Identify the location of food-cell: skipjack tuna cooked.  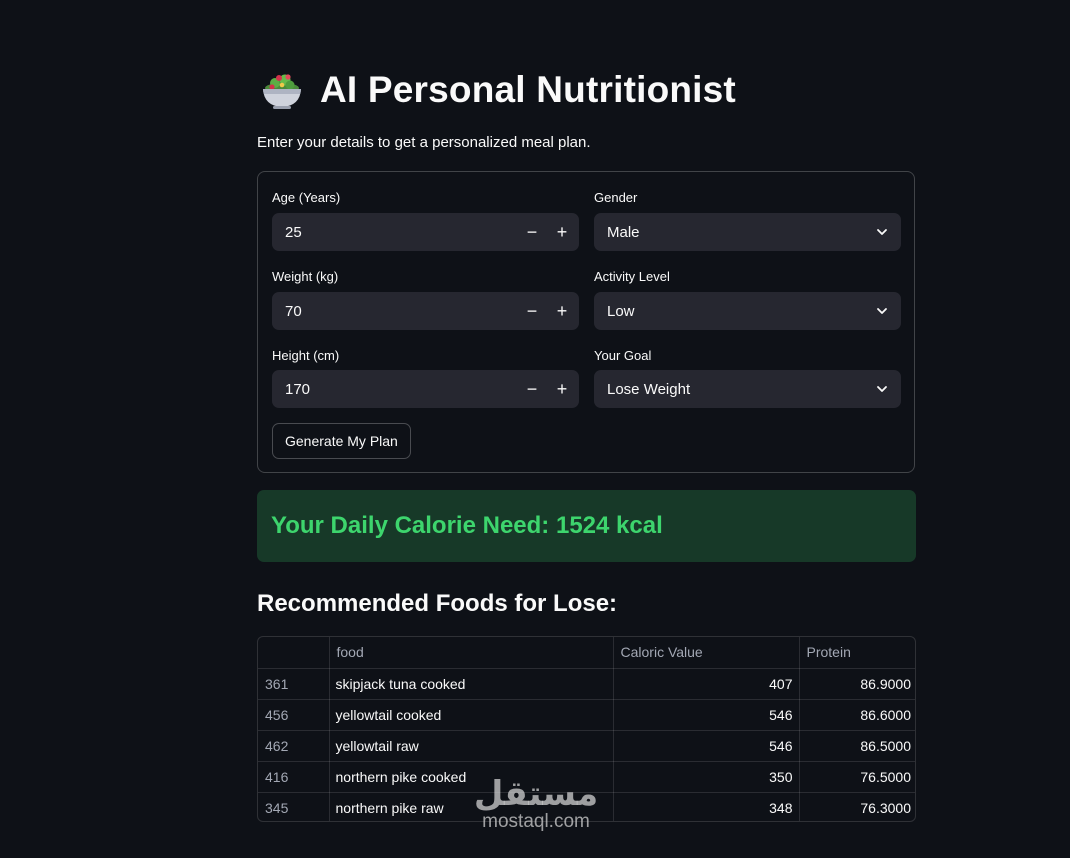
(471, 684).